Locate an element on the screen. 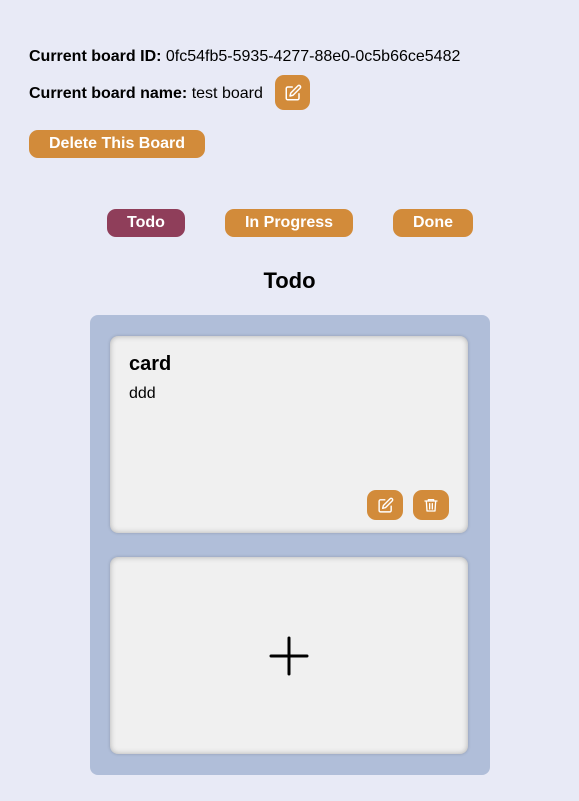  plus-icon is located at coordinates (289, 655).